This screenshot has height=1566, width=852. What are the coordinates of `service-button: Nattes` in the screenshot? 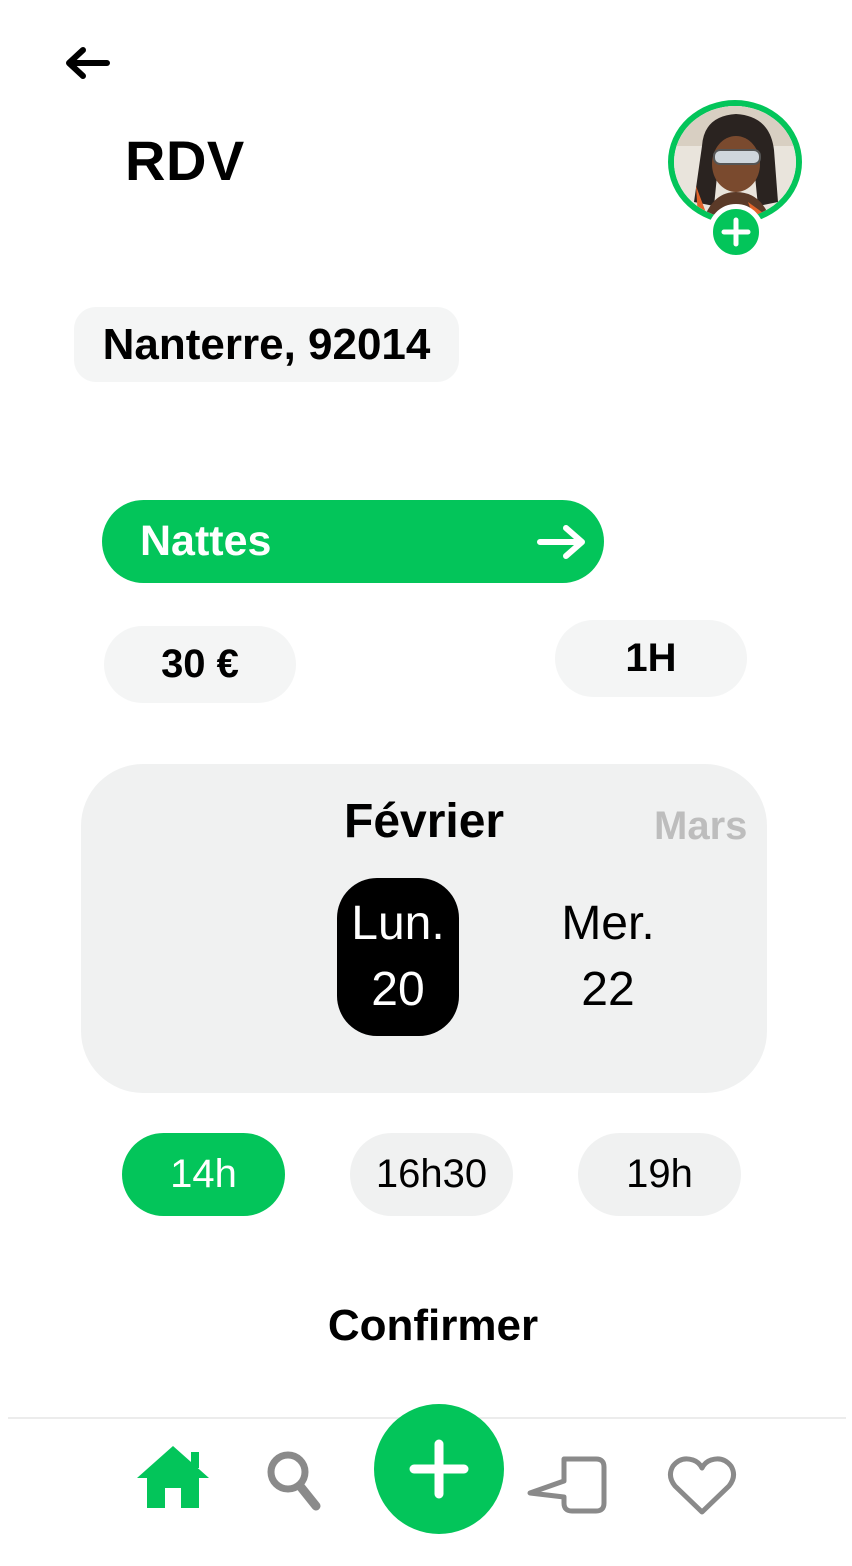 It's located at (353, 541).